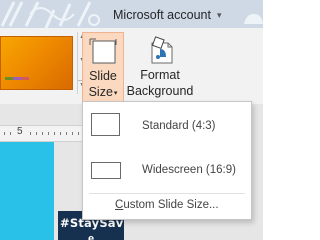 The height and width of the screenshot is (240, 320). What do you see at coordinates (253, 19) in the screenshot?
I see `account-face-icon` at bounding box center [253, 19].